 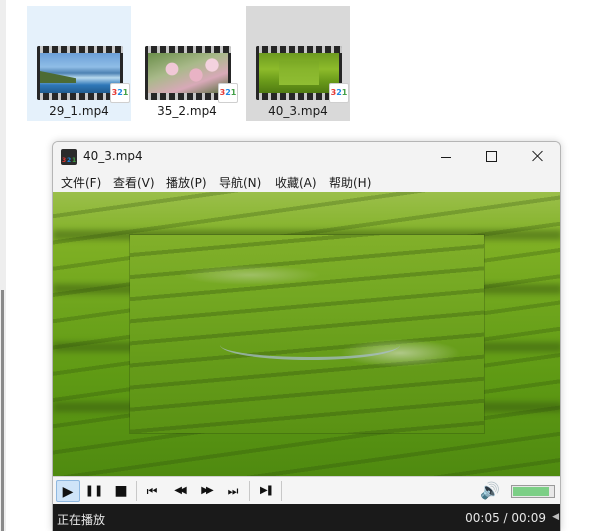 What do you see at coordinates (134, 182) in the screenshot?
I see `menu-view: 查看(V)` at bounding box center [134, 182].